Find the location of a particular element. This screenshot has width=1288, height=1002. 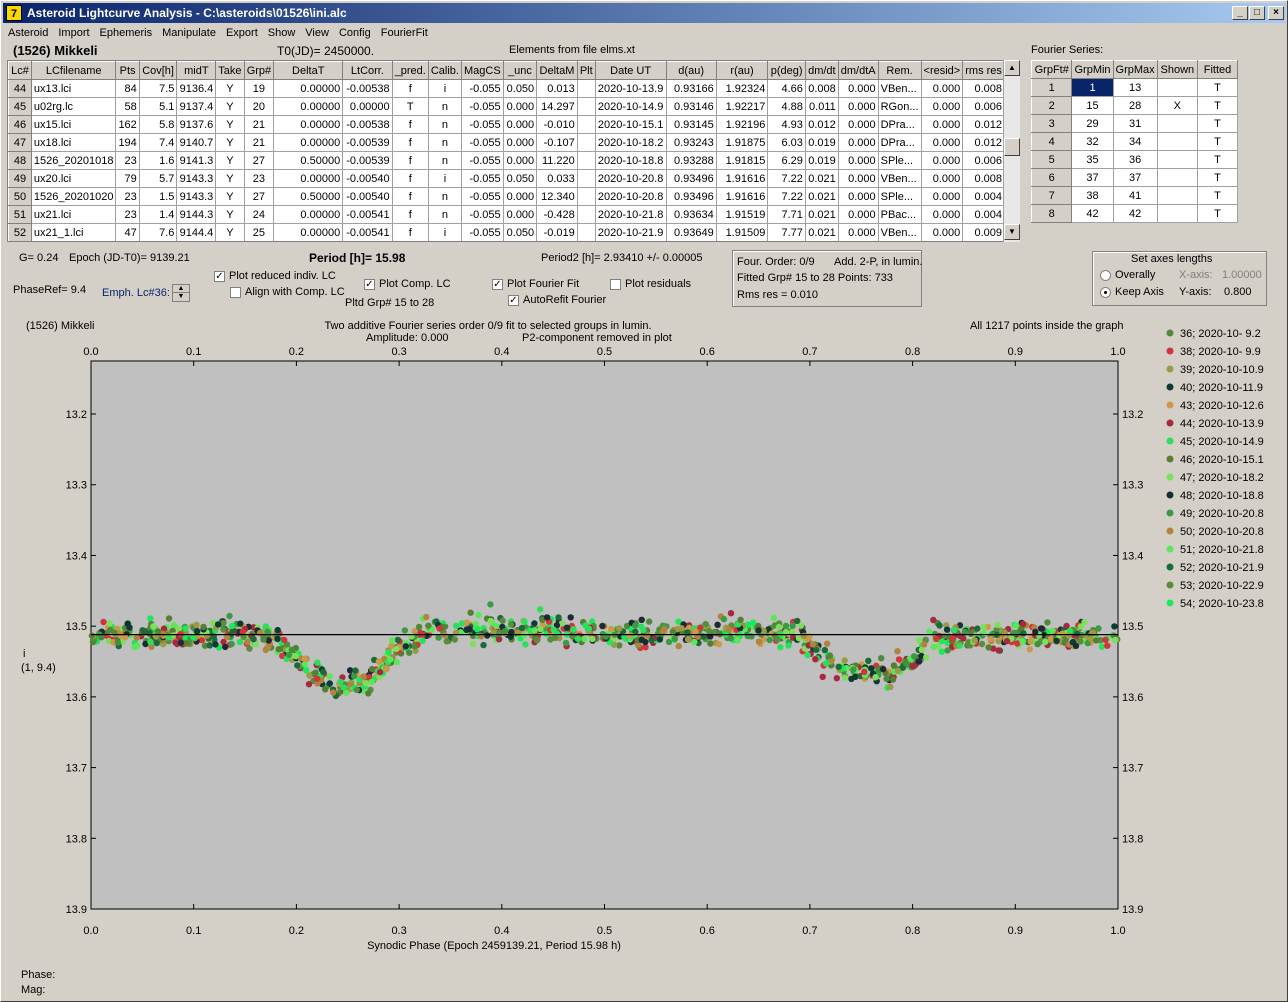

menu-manipulate: Manipulate is located at coordinates (189, 33).